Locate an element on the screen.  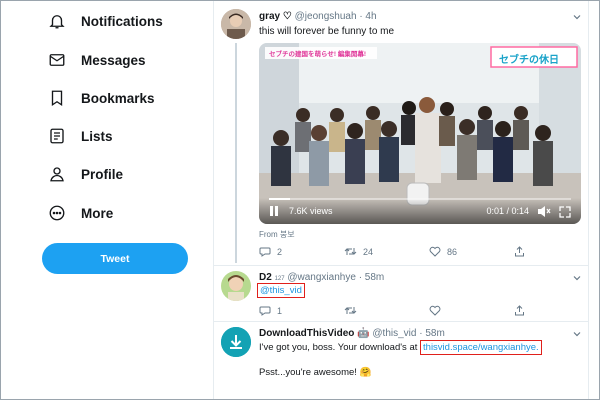
video-source: From 붕보 is located at coordinates (277, 234).